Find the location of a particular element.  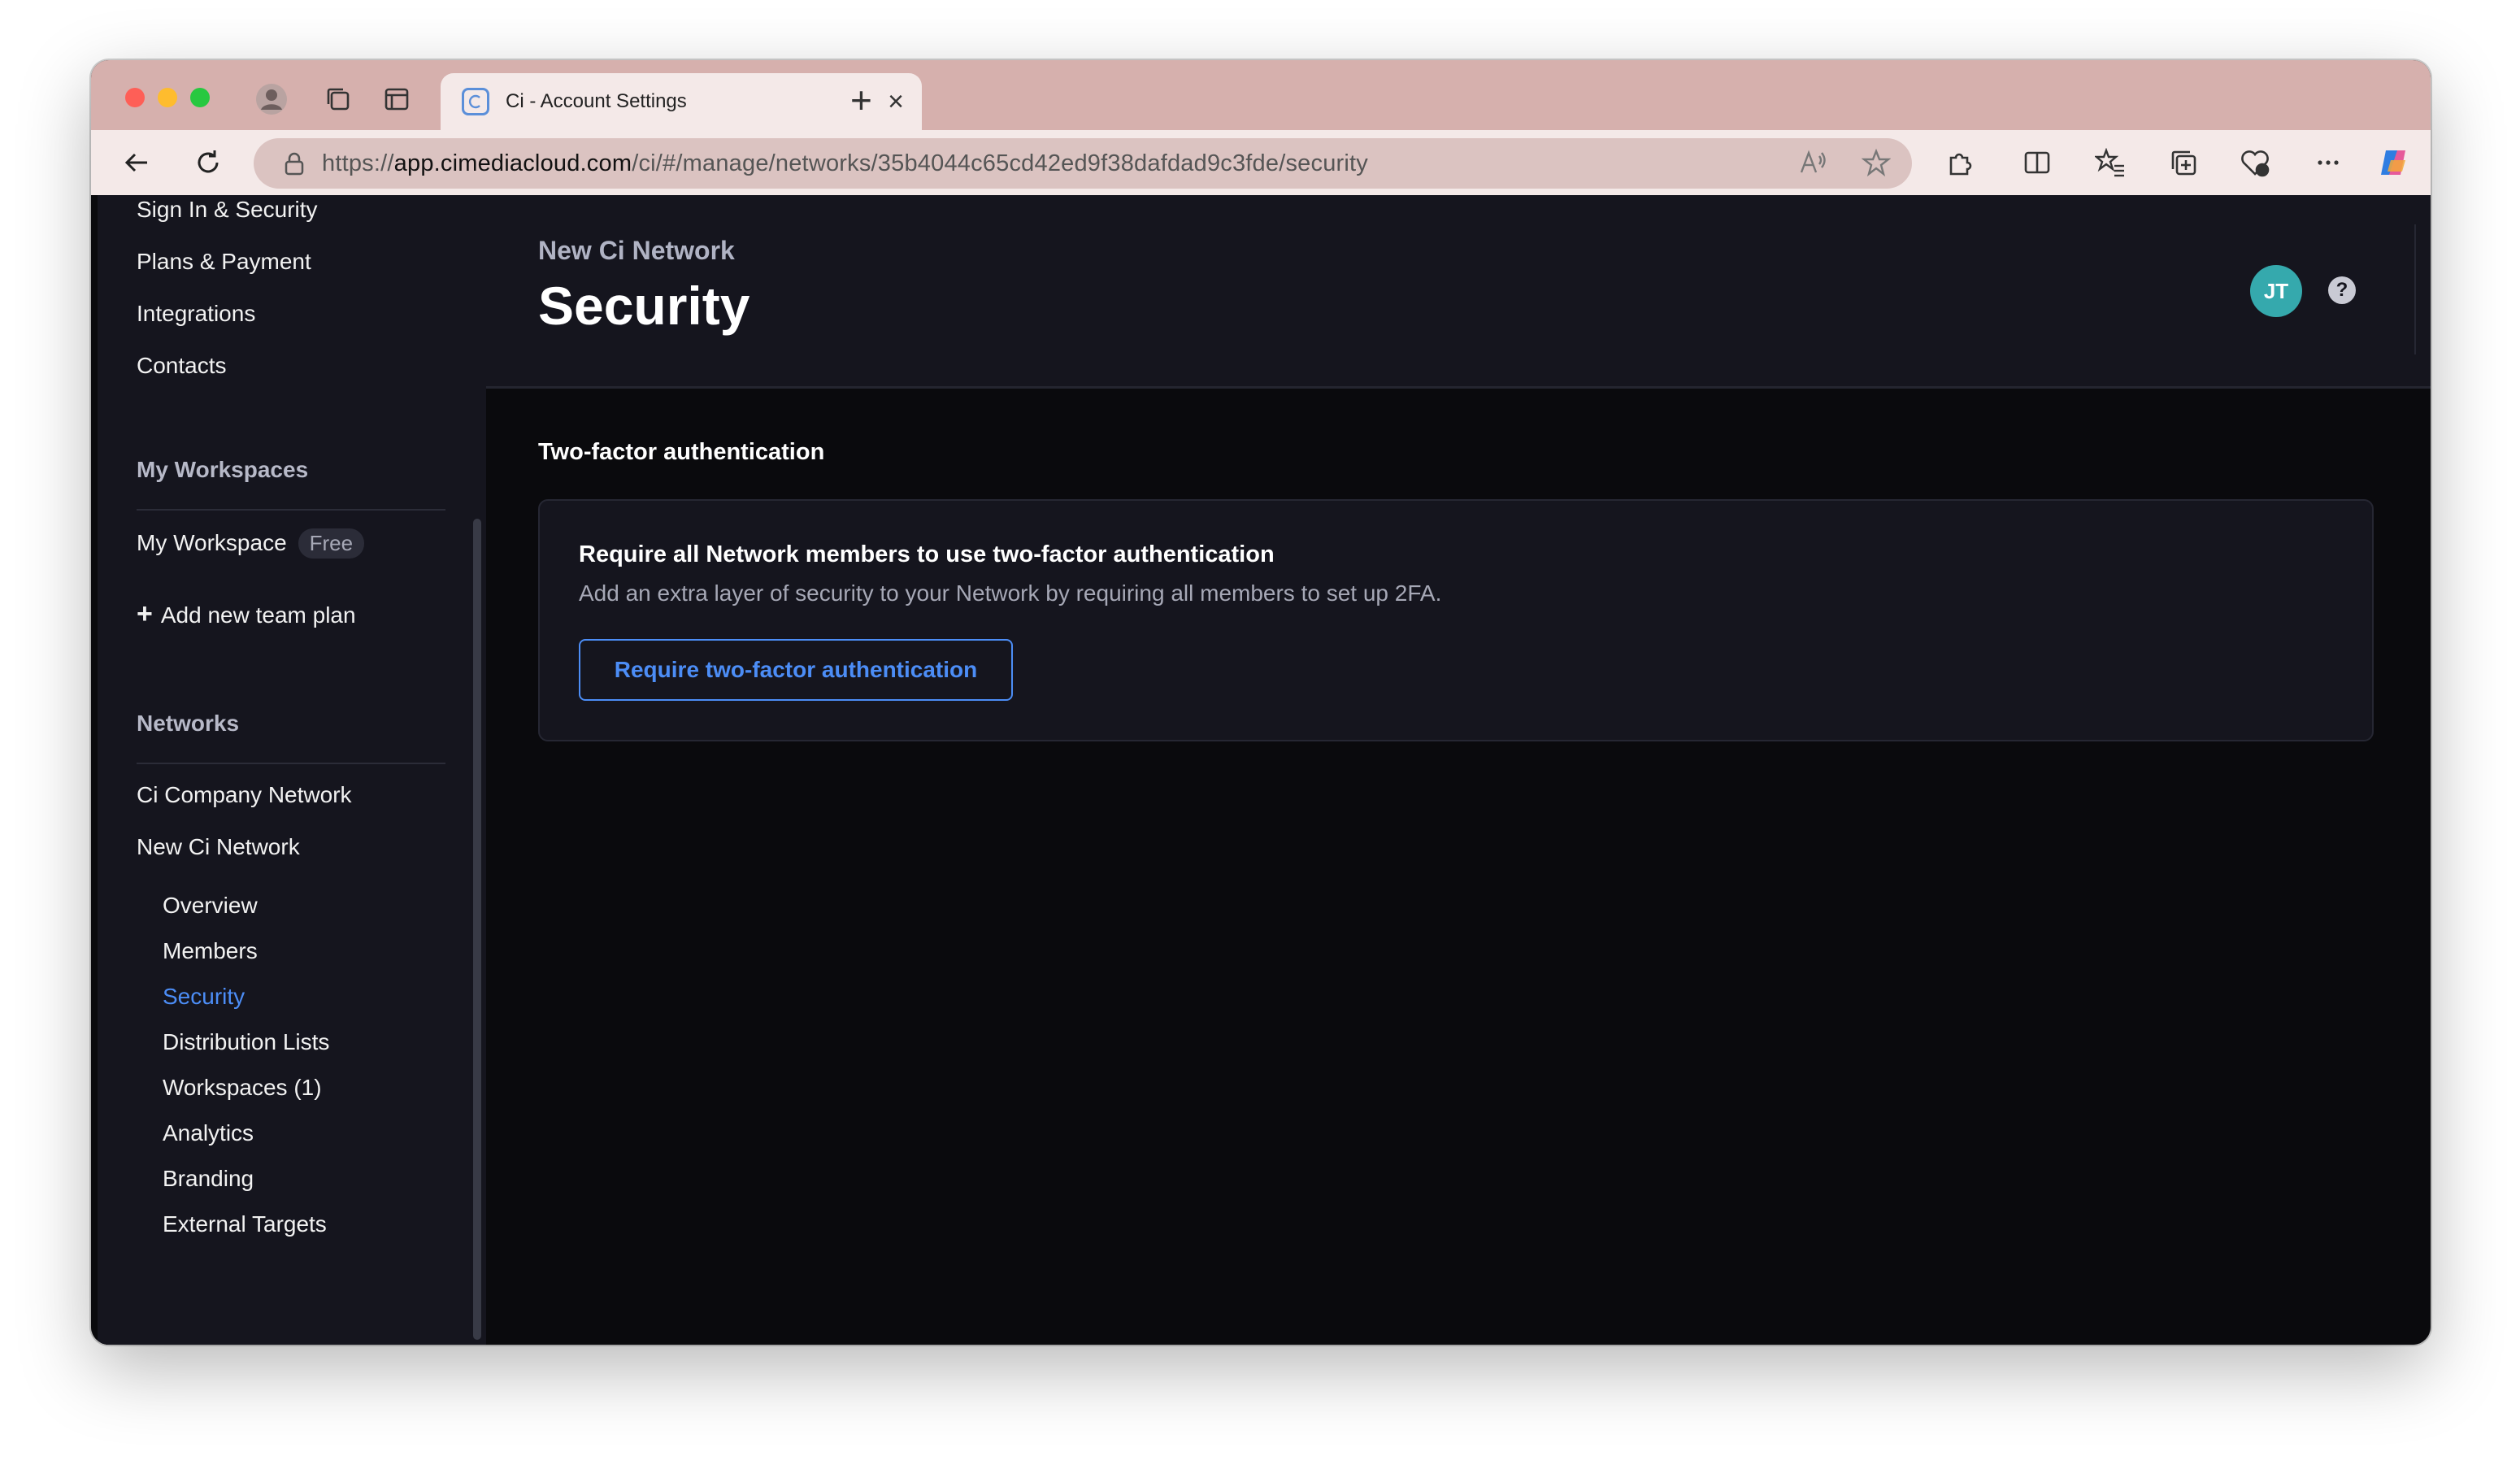

add-team-plan-label: Add new team plan is located at coordinates (258, 615).